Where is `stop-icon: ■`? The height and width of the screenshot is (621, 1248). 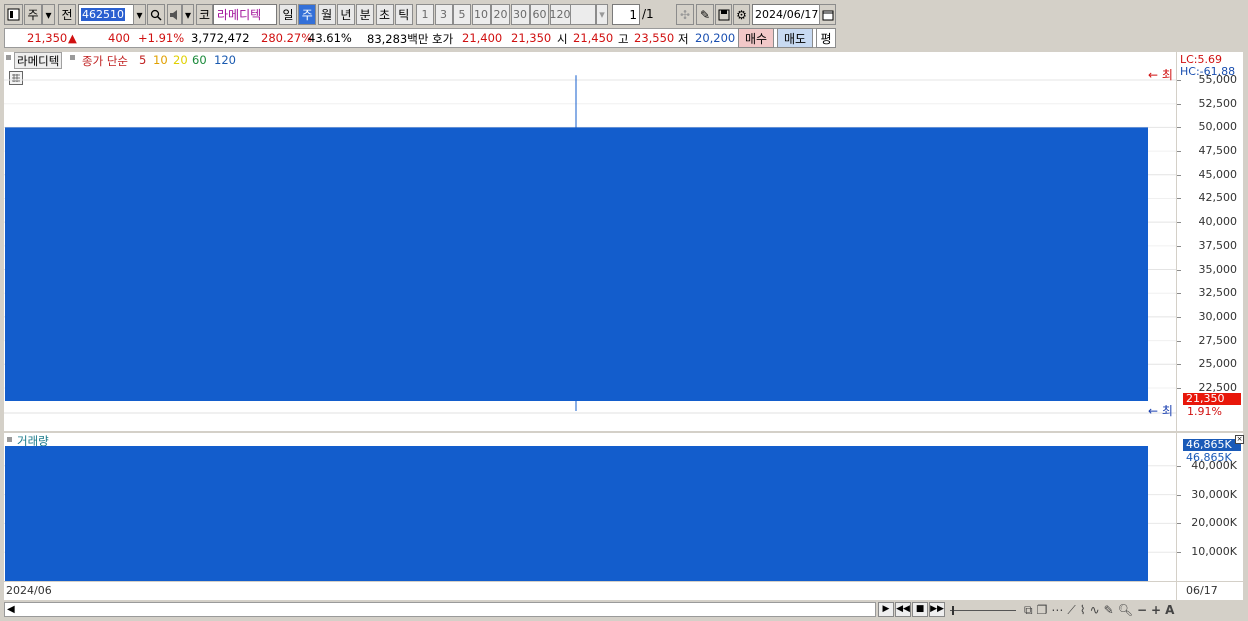
stop-icon: ■ is located at coordinates (920, 609).